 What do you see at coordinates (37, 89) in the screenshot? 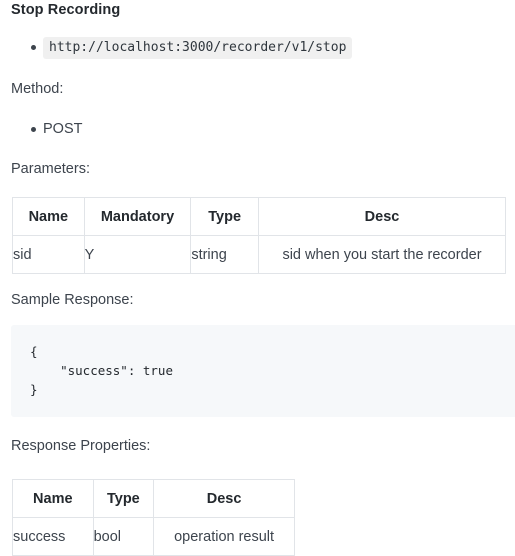
I see `method-label: Method:` at bounding box center [37, 89].